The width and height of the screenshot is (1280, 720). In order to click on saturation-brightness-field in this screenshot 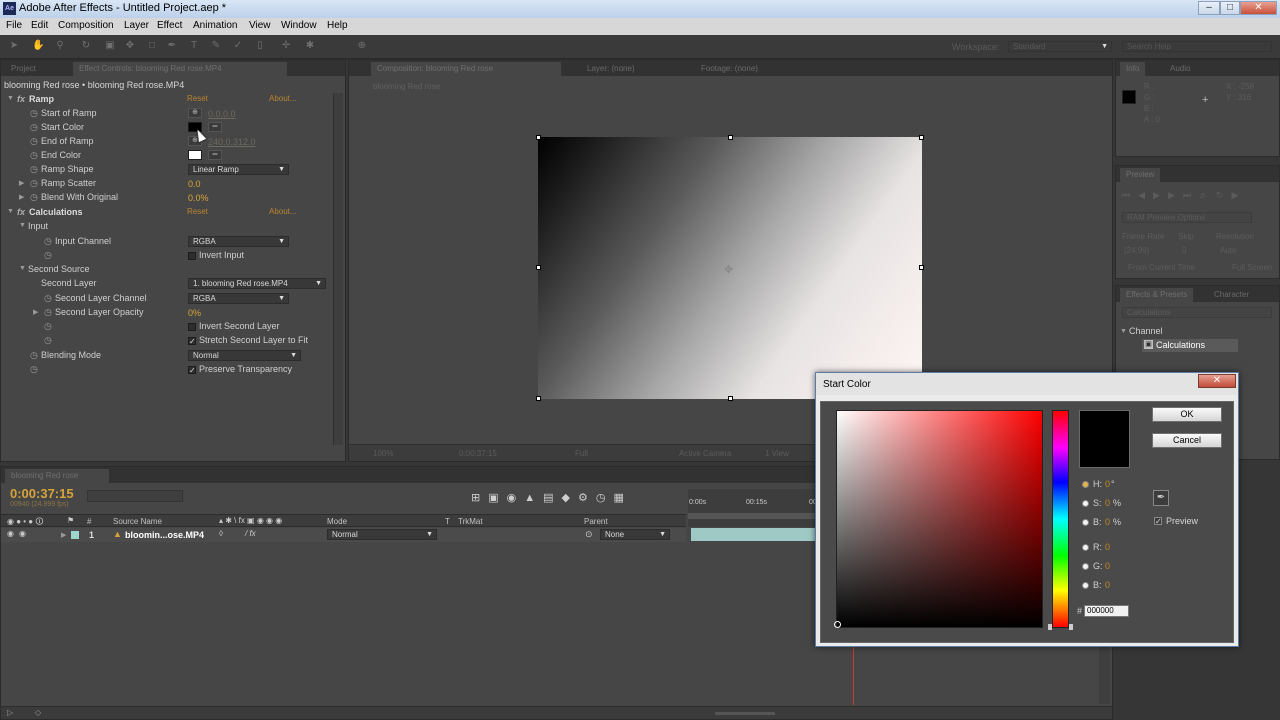, I will do `click(939, 519)`.